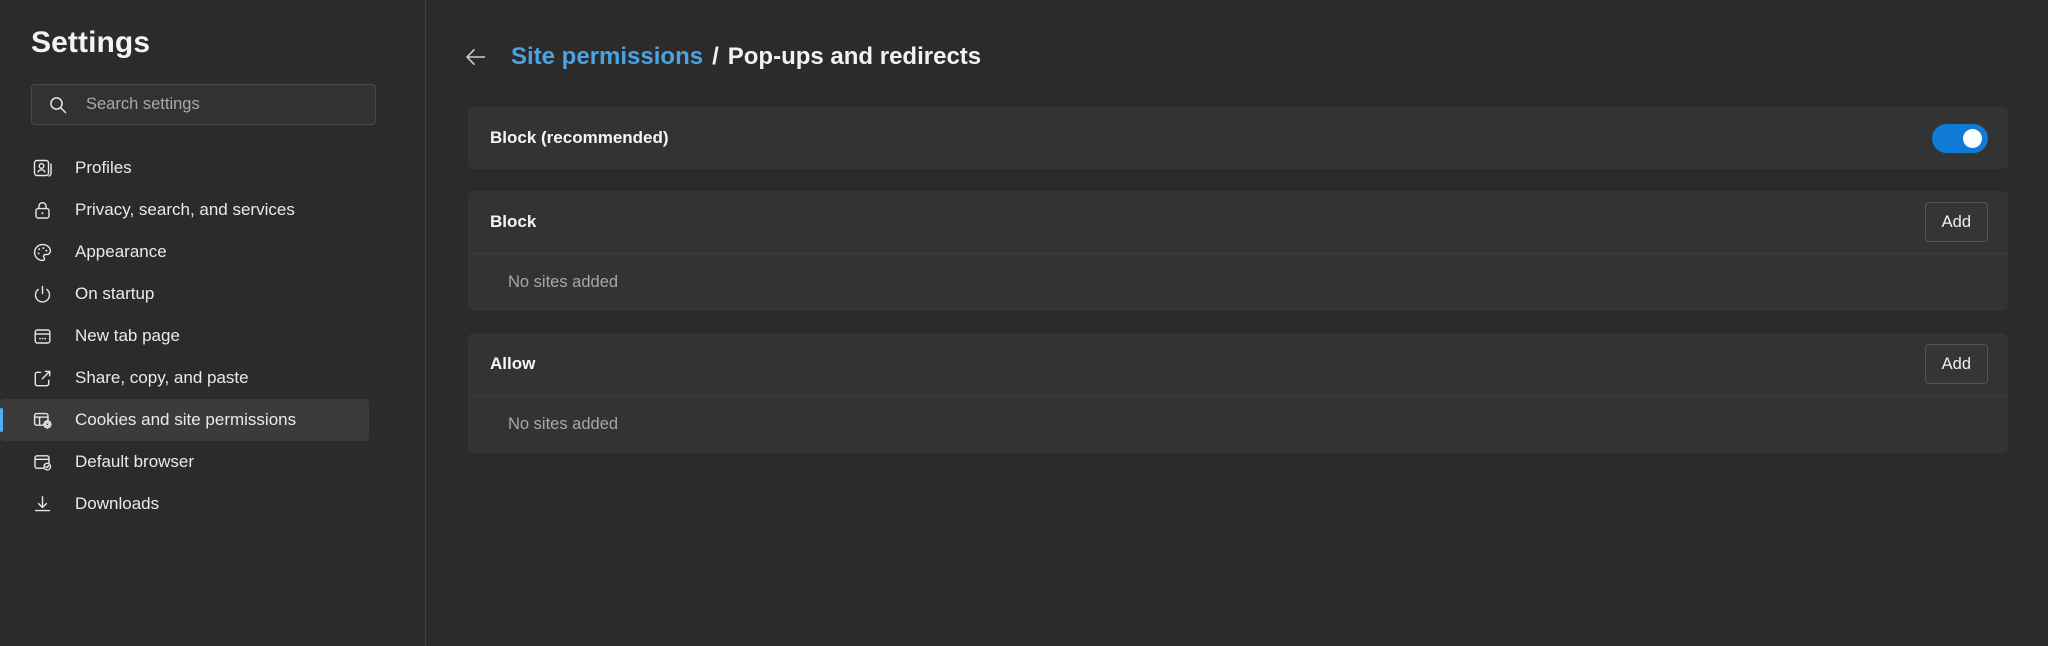 The image size is (2048, 646). What do you see at coordinates (42, 252) in the screenshot?
I see `palette-icon` at bounding box center [42, 252].